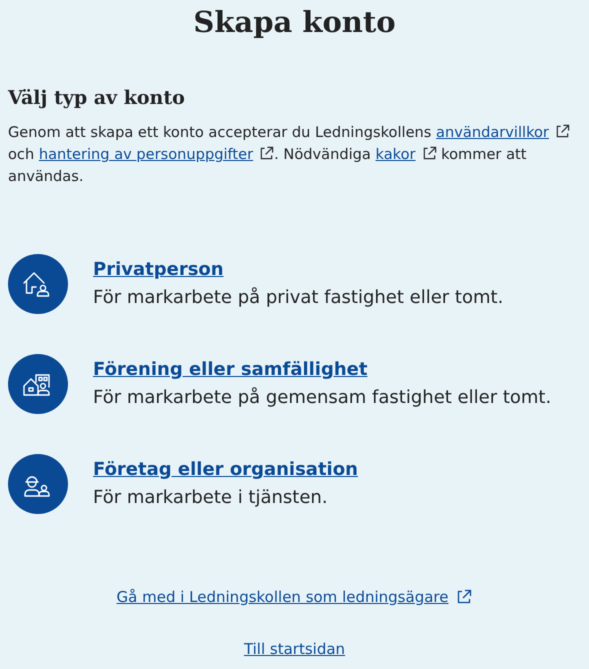  What do you see at coordinates (156, 154) in the screenshot?
I see `terms-link: hantering av personuppgifter` at bounding box center [156, 154].